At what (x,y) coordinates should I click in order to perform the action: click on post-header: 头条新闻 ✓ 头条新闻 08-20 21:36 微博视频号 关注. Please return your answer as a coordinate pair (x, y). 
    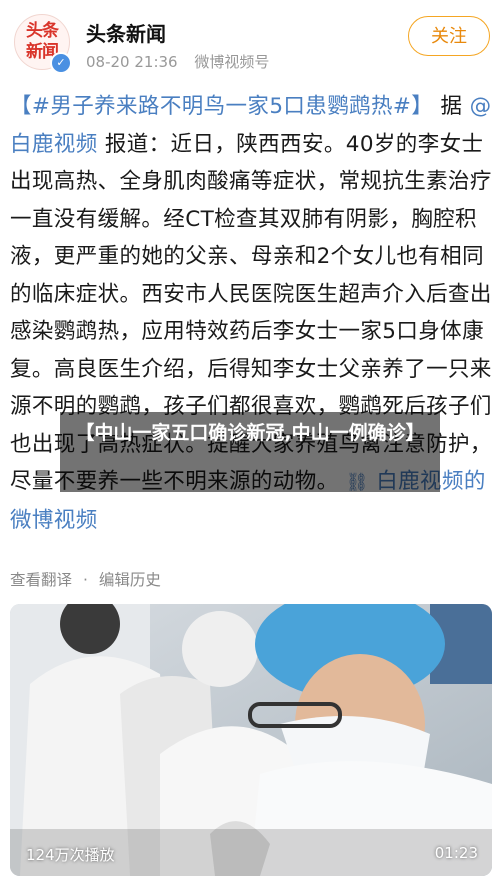
    Looking at the image, I should click on (250, 41).